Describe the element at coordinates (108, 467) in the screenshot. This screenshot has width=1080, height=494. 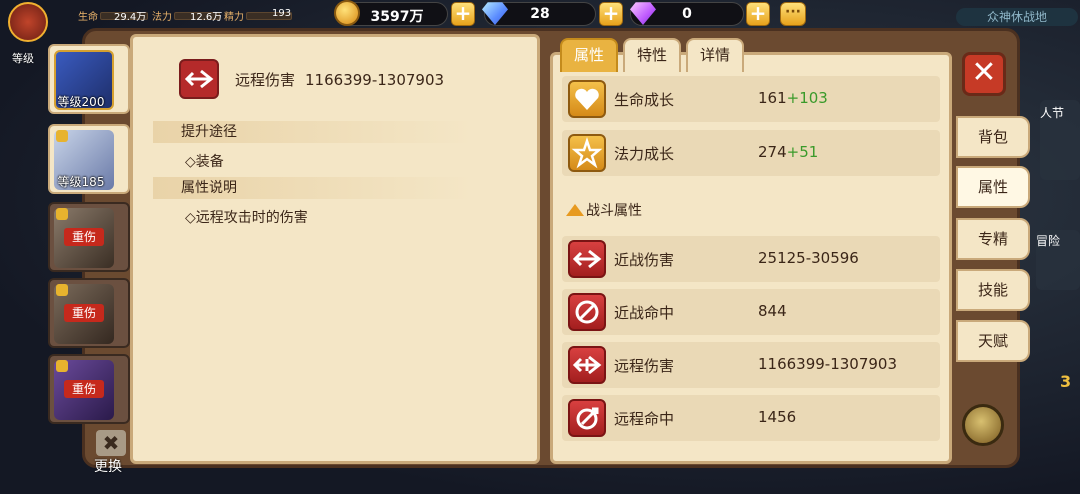
I see `swap-label: 更换` at that location.